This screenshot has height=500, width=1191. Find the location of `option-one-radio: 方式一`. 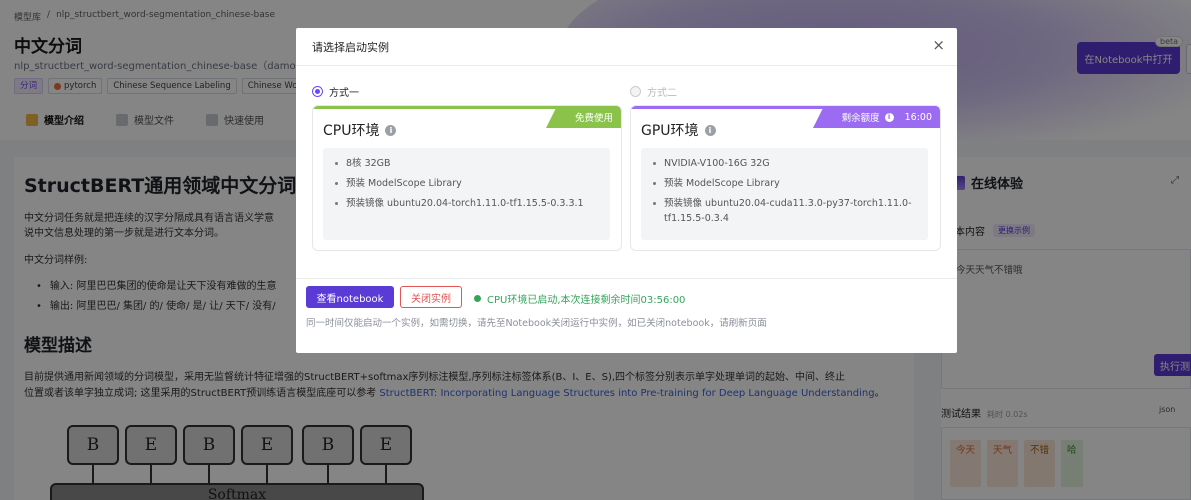

option-one-radio: 方式一 is located at coordinates (335, 91).